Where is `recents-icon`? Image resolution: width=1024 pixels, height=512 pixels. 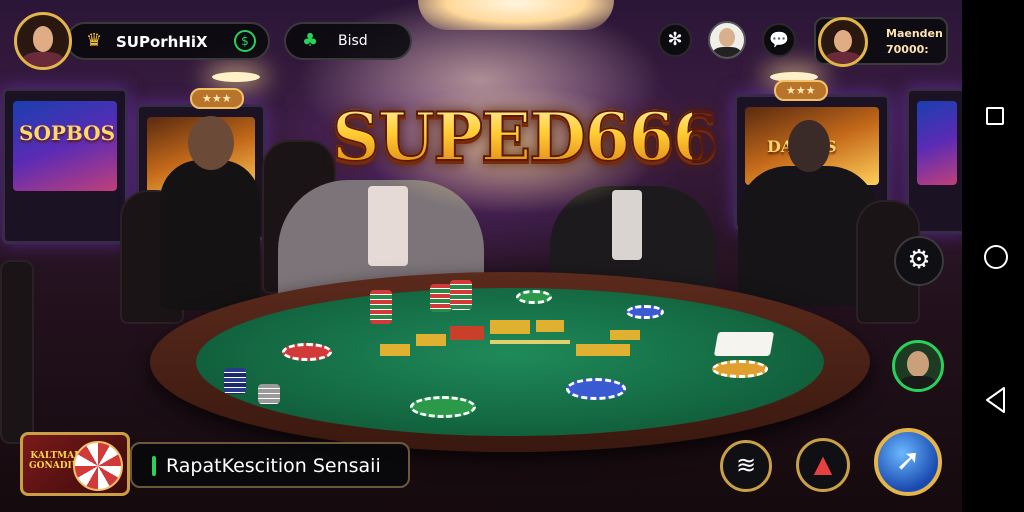 recents-icon is located at coordinates (995, 116).